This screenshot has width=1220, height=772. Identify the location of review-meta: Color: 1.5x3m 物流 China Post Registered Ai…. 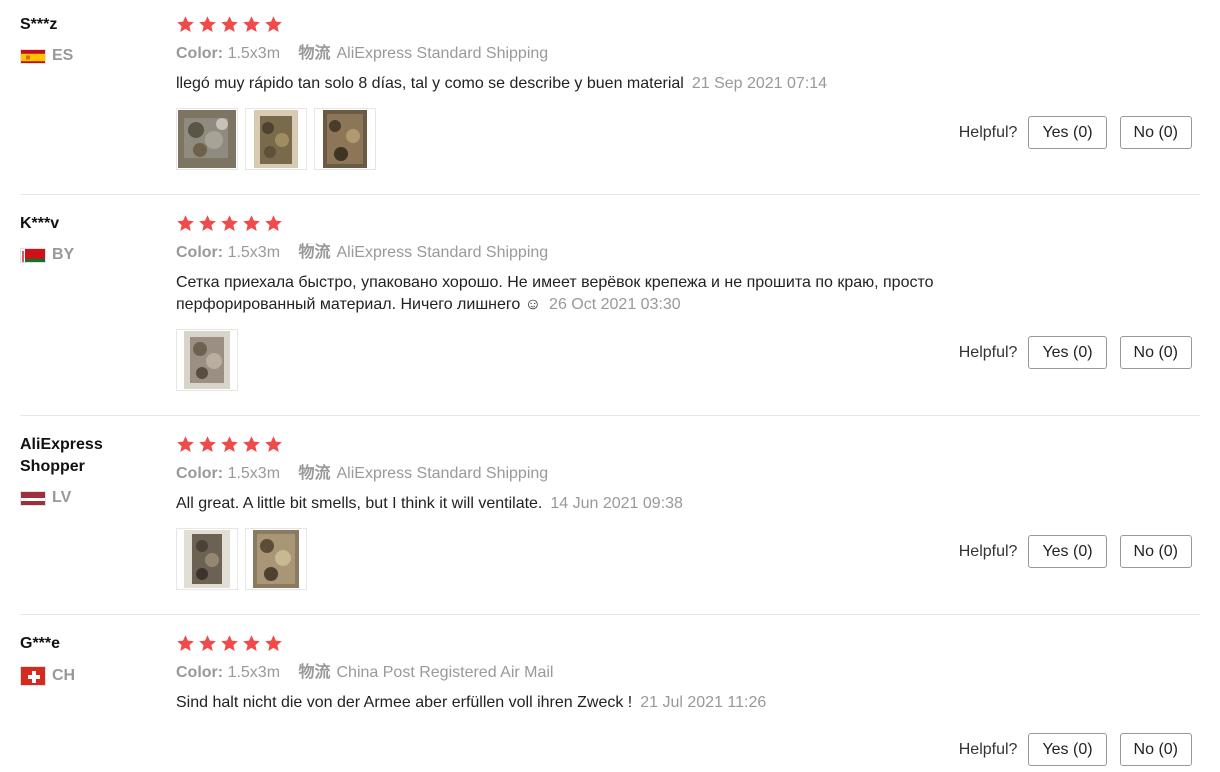
(688, 673).